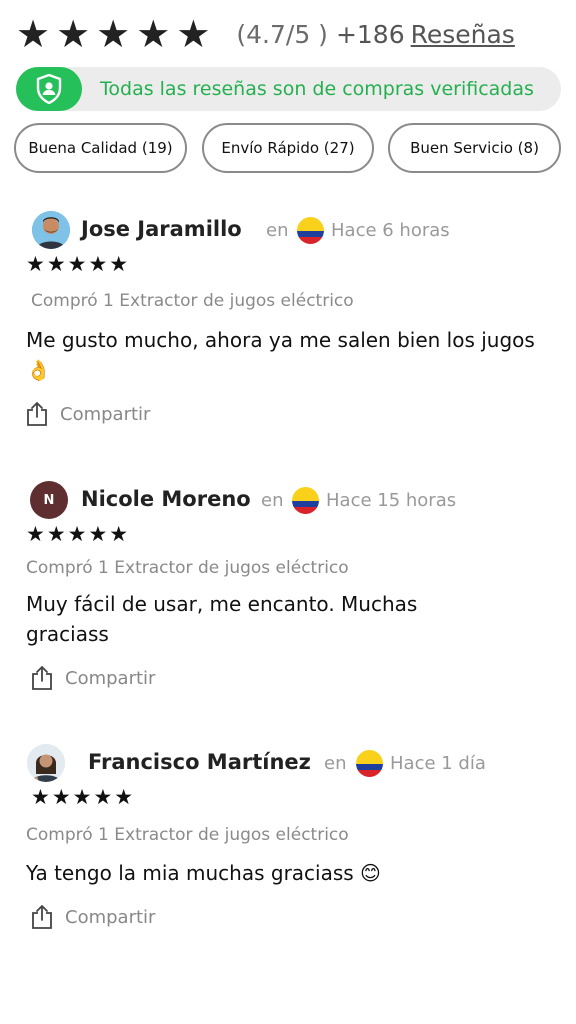 This screenshot has height=1024, width=576. I want to click on chip-buen-servicio: Buen Servicio (8), so click(474, 148).